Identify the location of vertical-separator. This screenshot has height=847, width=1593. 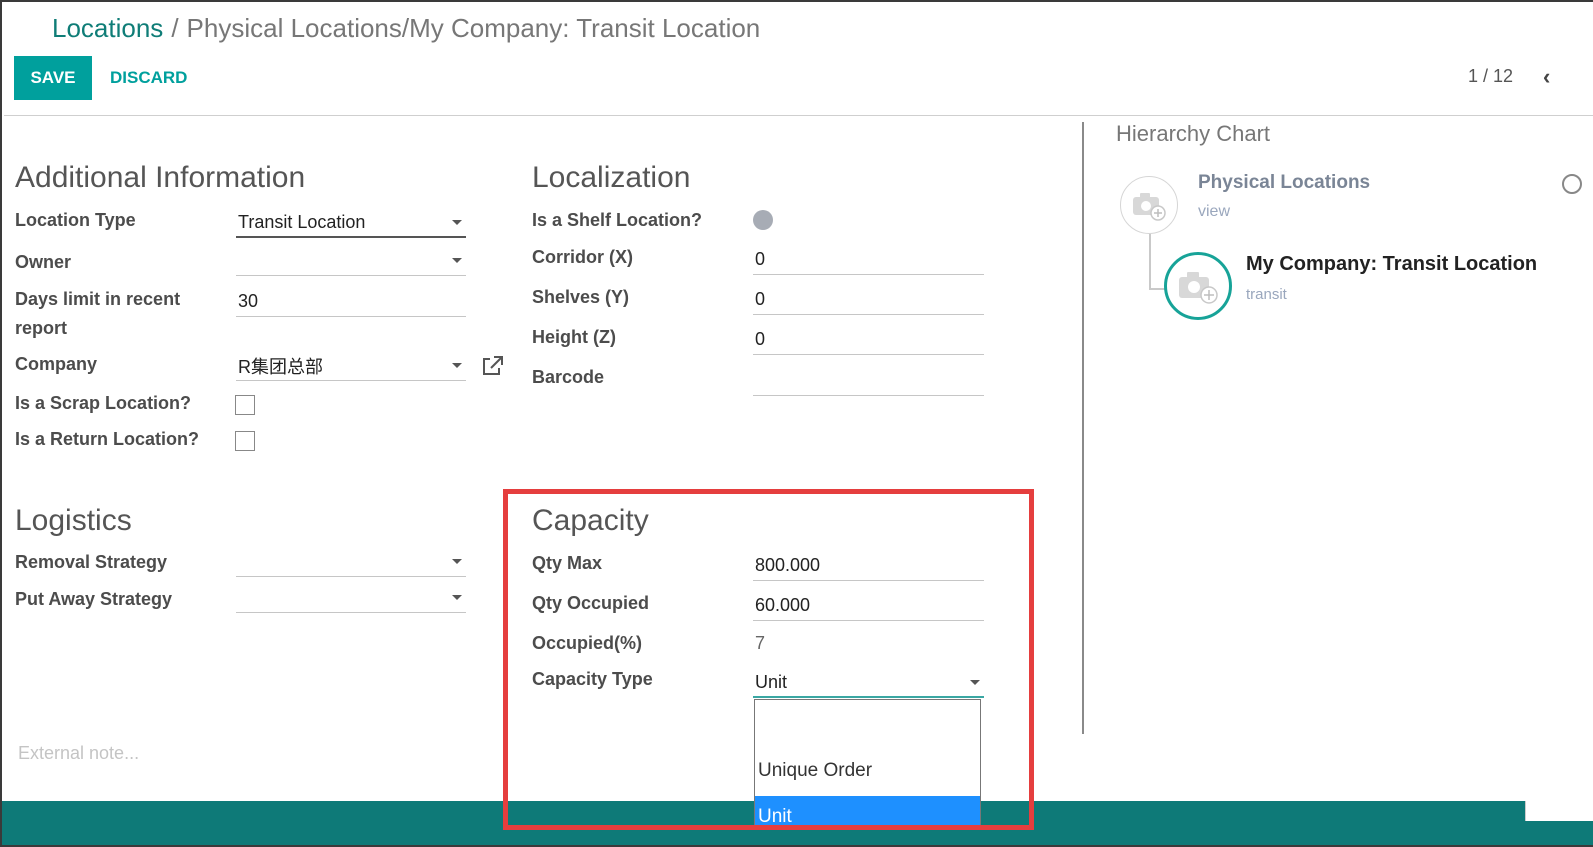
(1083, 428).